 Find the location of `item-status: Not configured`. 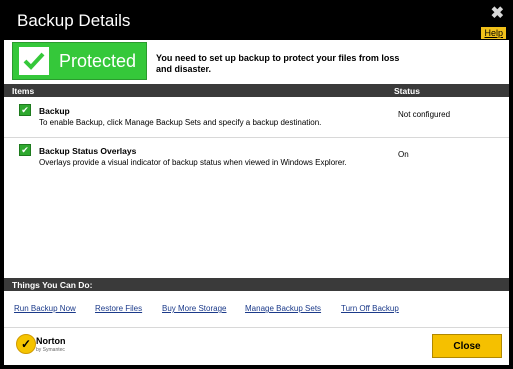

item-status: Not configured is located at coordinates (424, 114).